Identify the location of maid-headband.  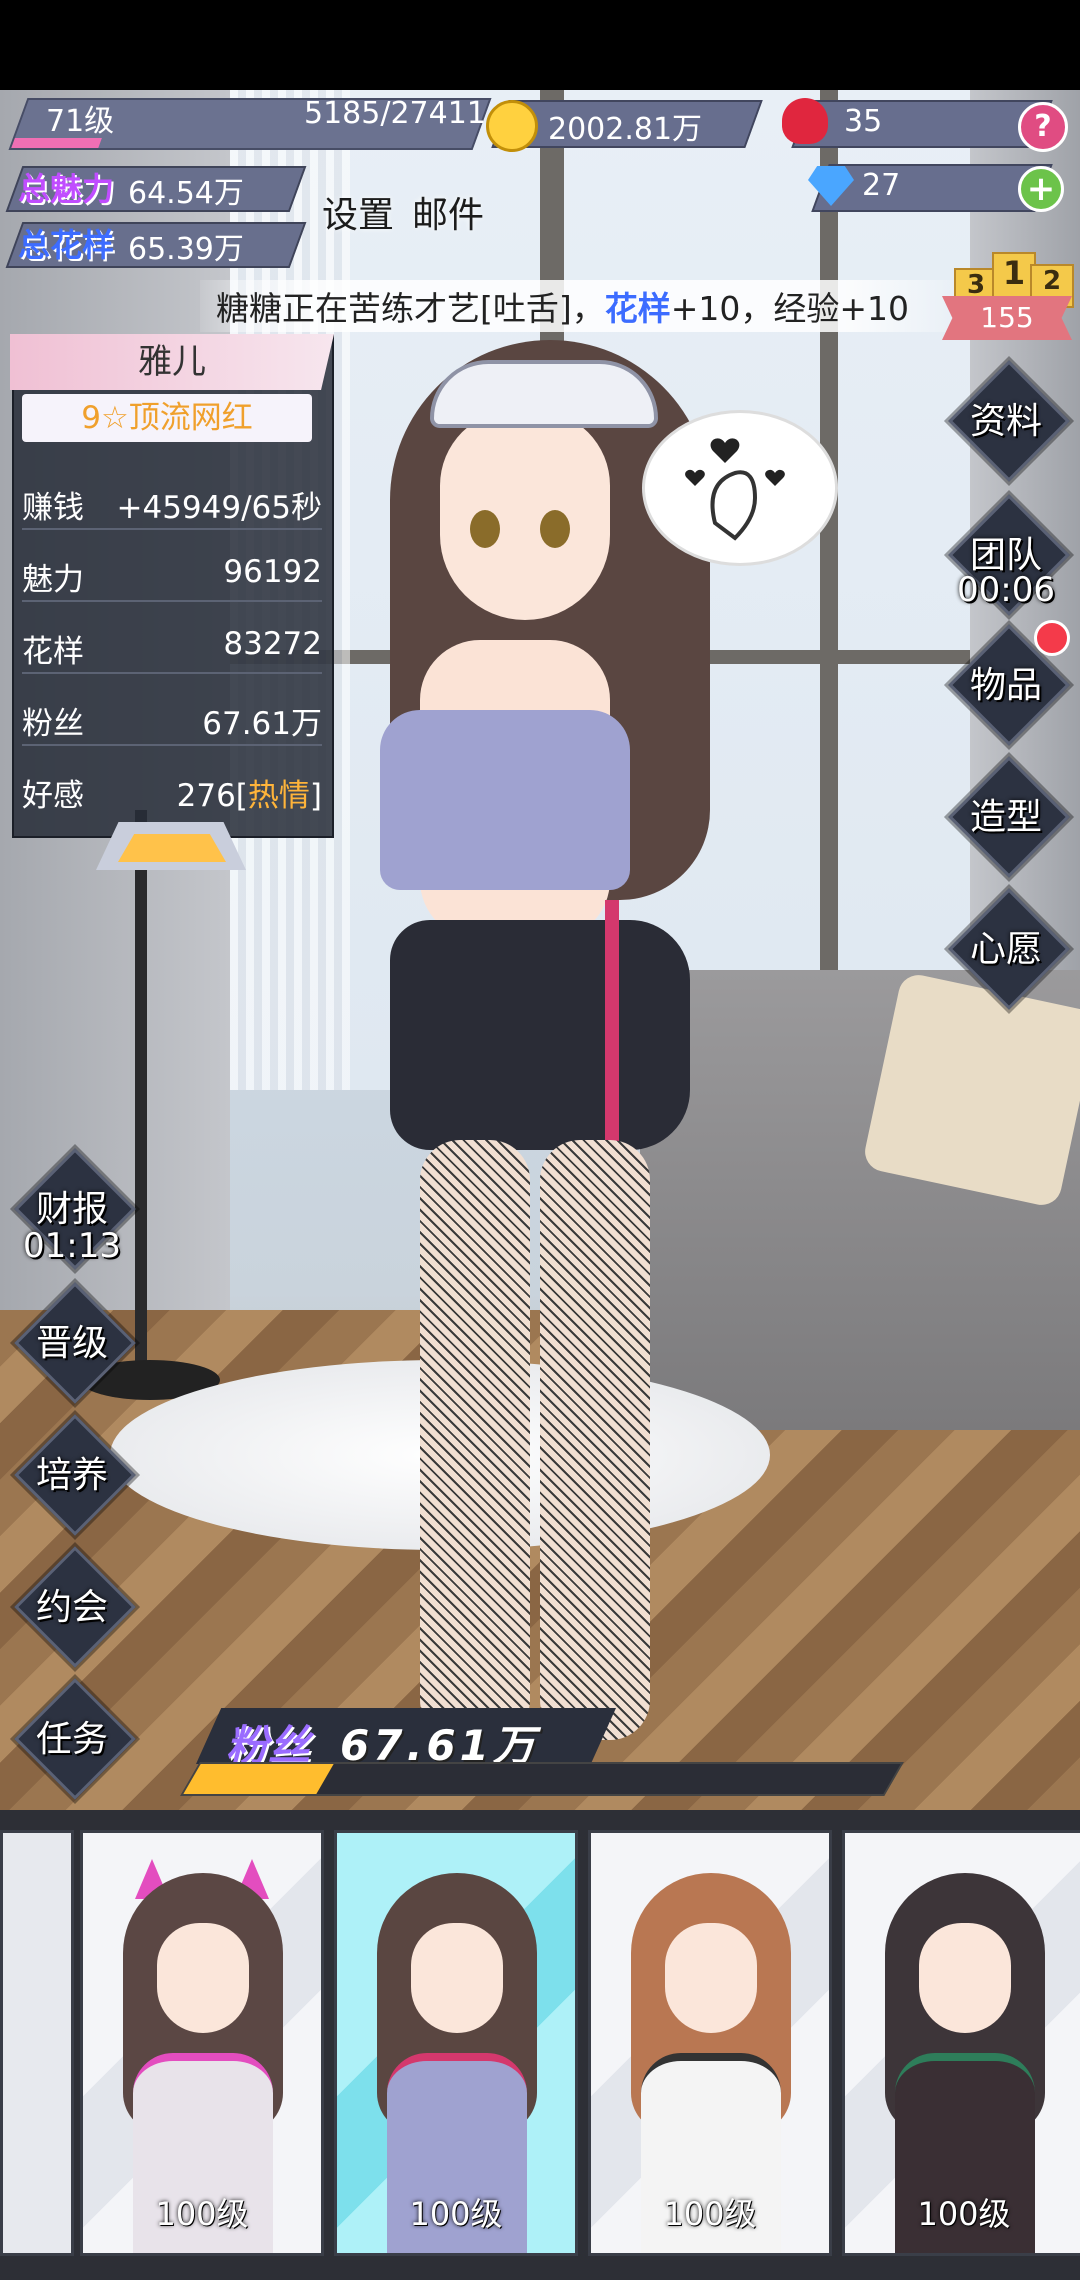
(544, 394).